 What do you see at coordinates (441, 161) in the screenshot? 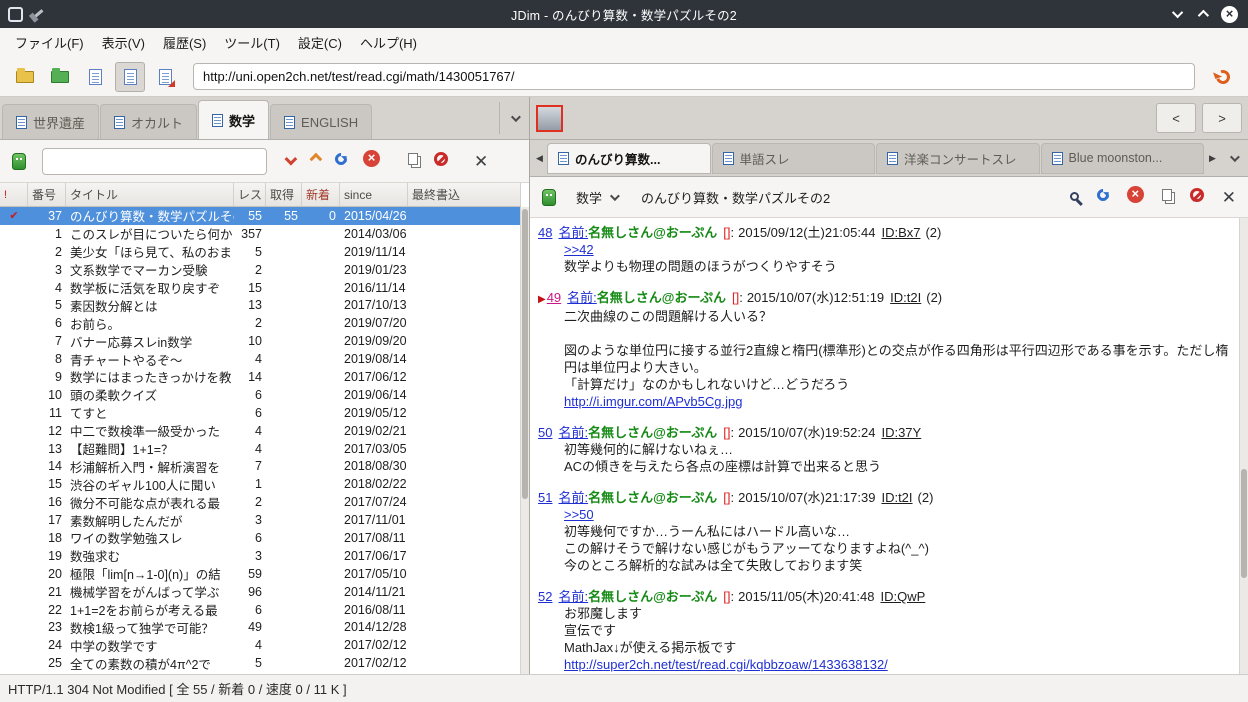
I see `abone-button` at bounding box center [441, 161].